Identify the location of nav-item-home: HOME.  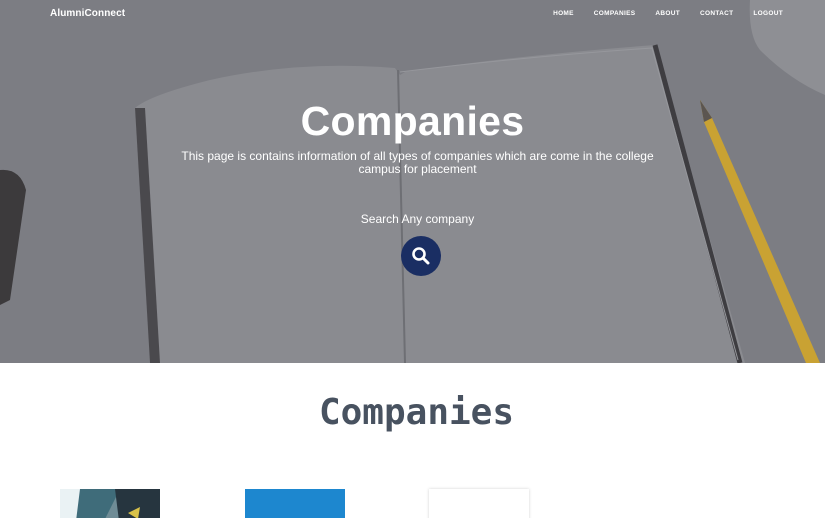
(563, 13).